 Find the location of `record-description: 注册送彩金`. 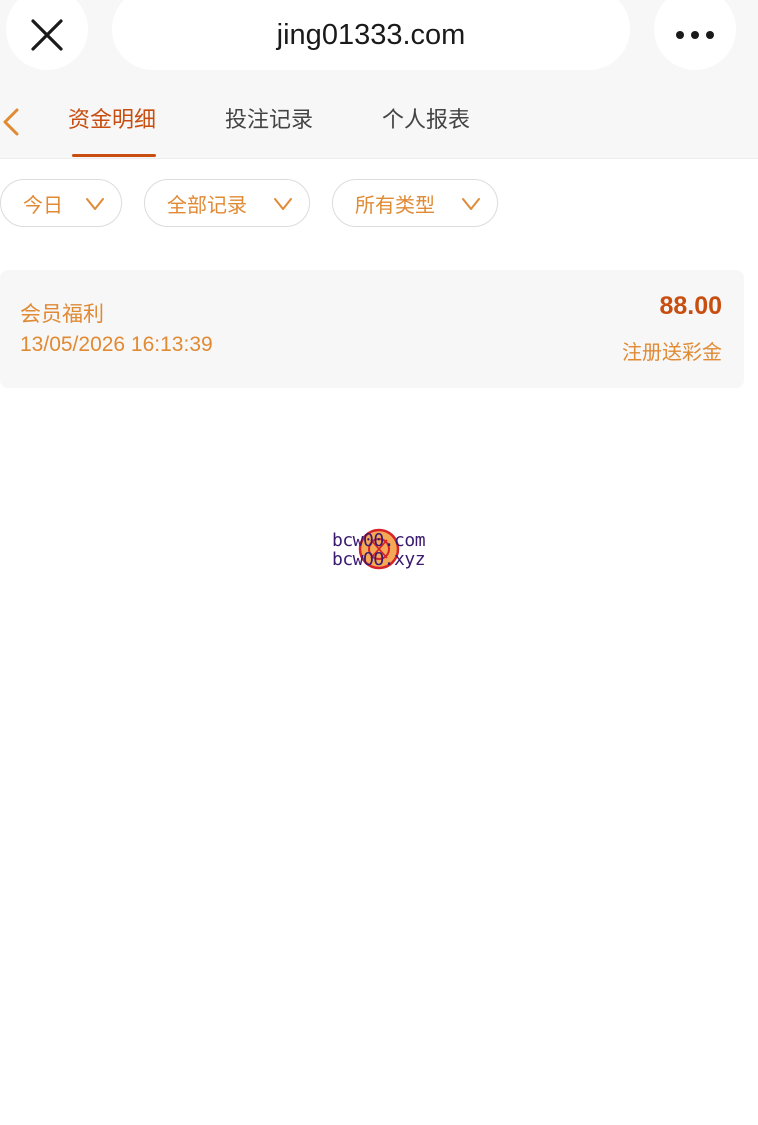

record-description: 注册送彩金 is located at coordinates (672, 352).